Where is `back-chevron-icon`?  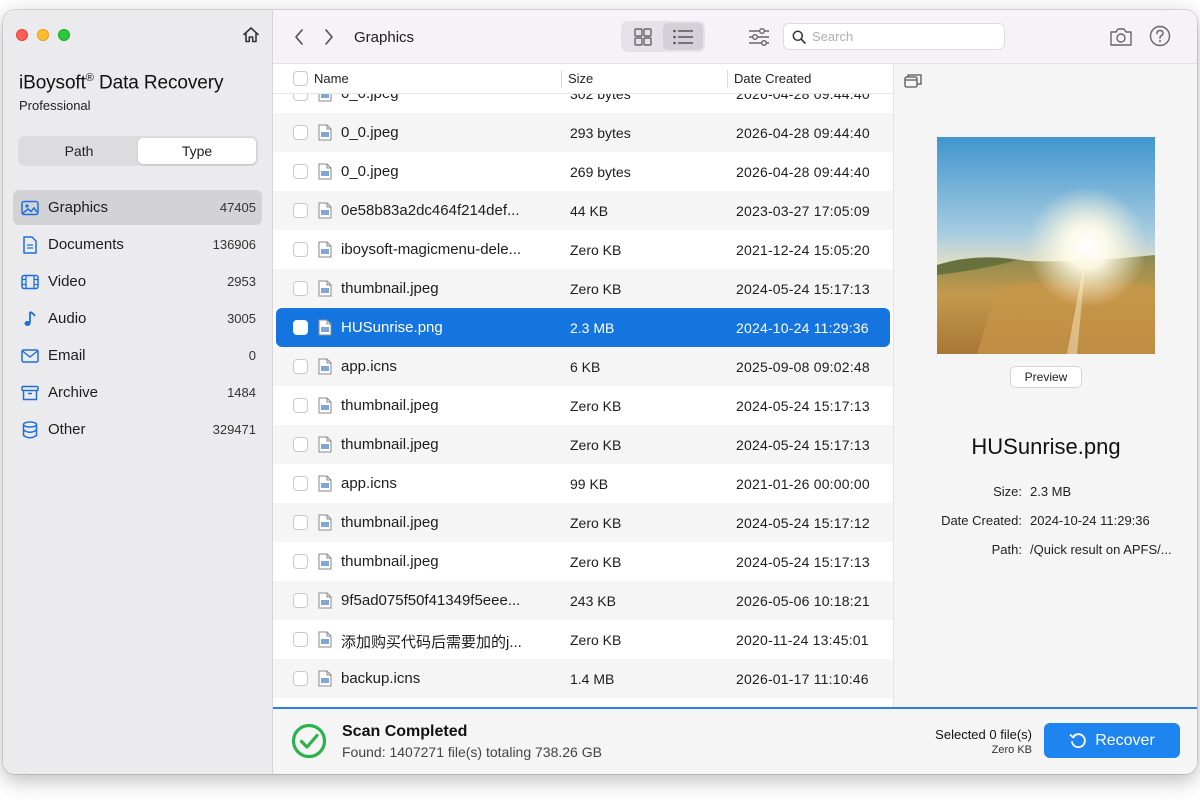
back-chevron-icon is located at coordinates (300, 37).